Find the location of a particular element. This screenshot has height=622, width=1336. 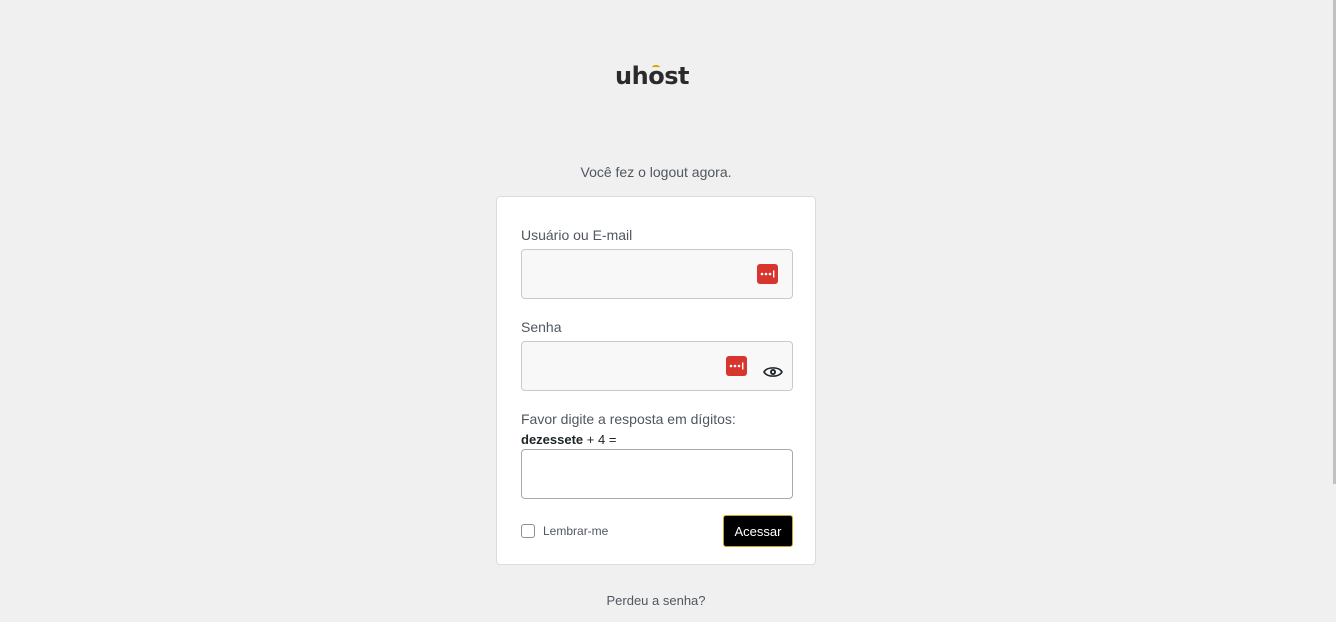

captcha-prompt: Favor digite a resposta em dígitos: is located at coordinates (628, 419).